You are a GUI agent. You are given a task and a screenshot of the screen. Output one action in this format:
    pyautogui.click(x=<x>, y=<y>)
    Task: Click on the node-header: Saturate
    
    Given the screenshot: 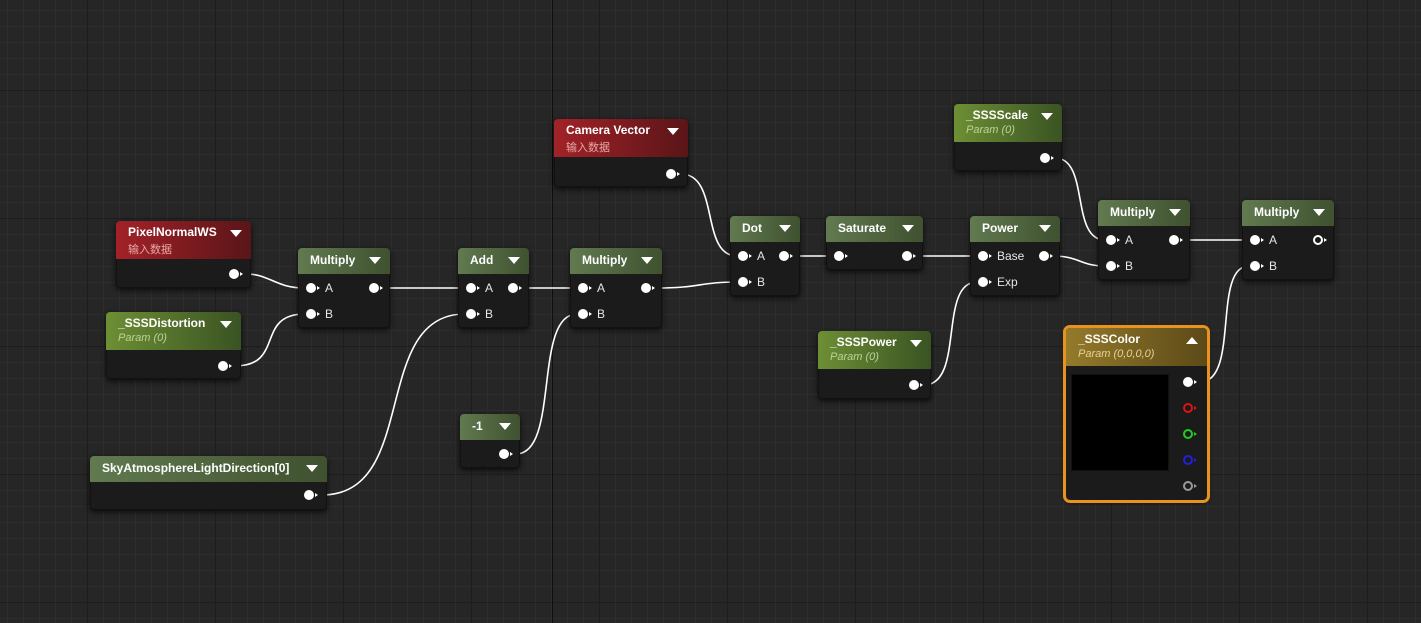 What is the action you would take?
    pyautogui.click(x=874, y=229)
    